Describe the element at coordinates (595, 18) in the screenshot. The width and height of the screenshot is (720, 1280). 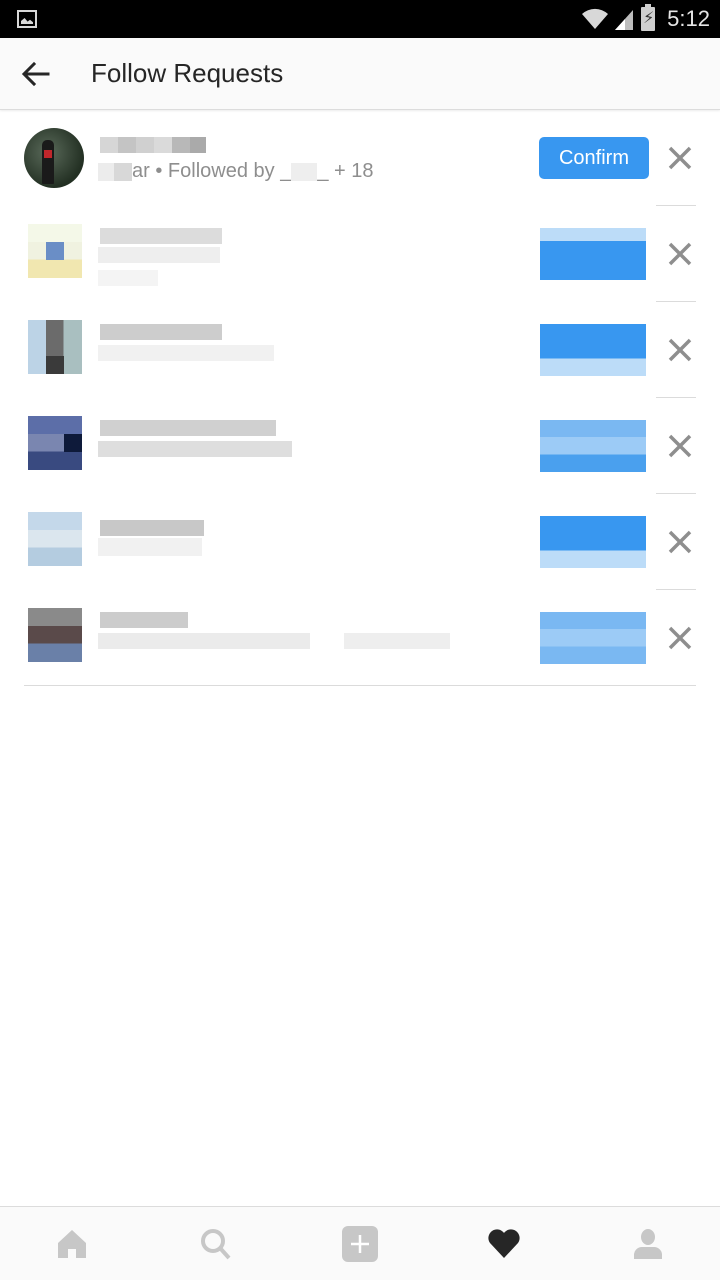
I see `wifi-icon` at that location.